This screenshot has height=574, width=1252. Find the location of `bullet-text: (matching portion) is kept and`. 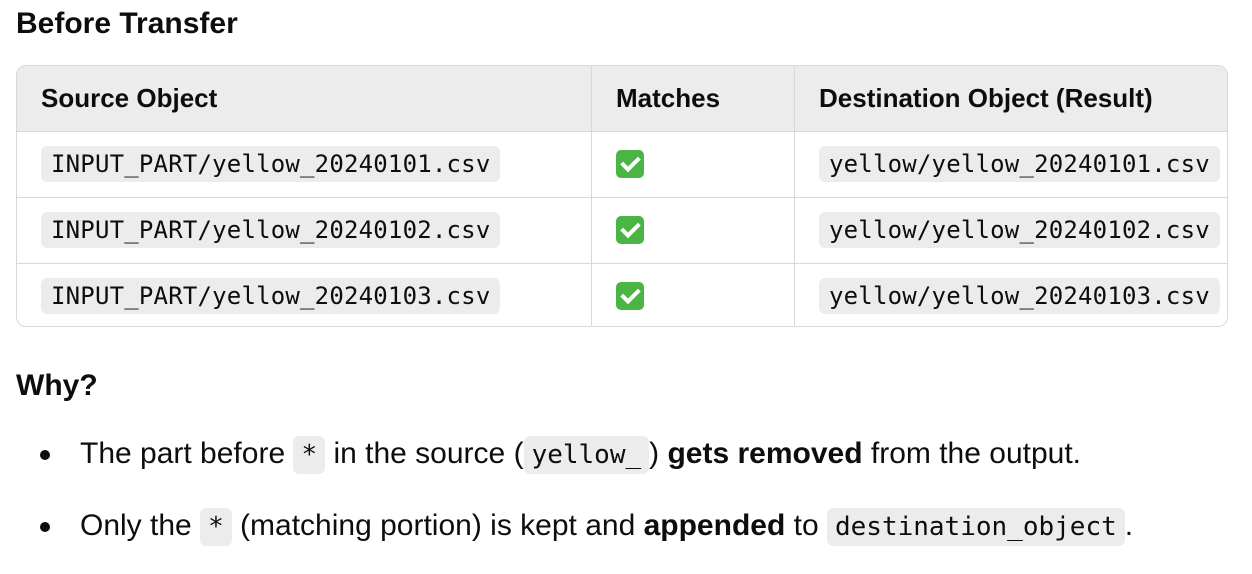

bullet-text: (matching portion) is kept and is located at coordinates (437, 525).